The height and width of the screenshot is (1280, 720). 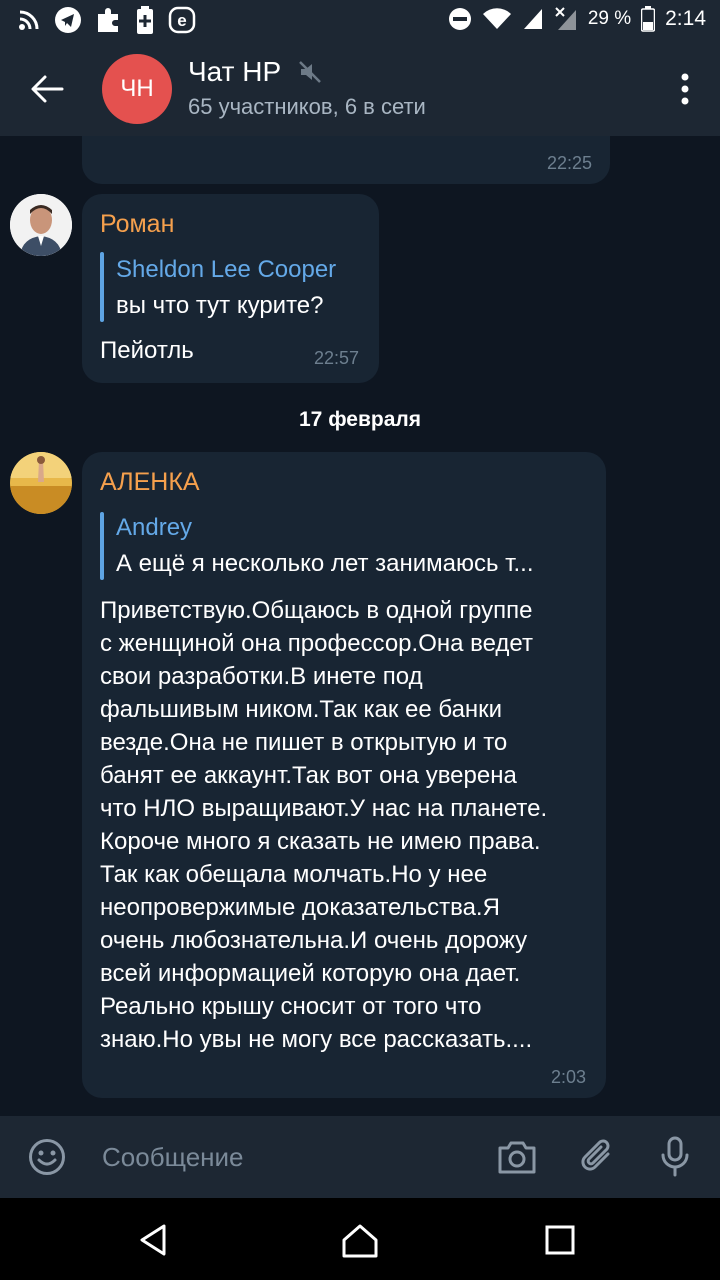 I want to click on signal-icon, so click(x=532, y=19).